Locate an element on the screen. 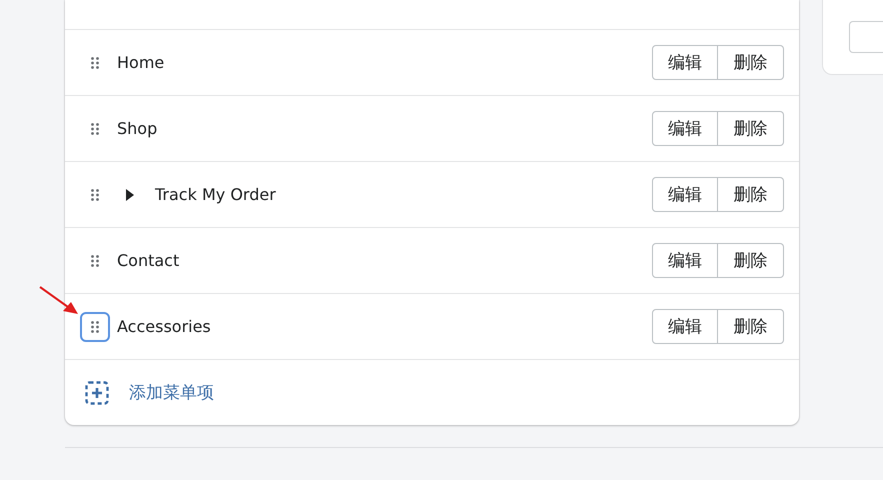  menu-item-label: Home is located at coordinates (141, 62).